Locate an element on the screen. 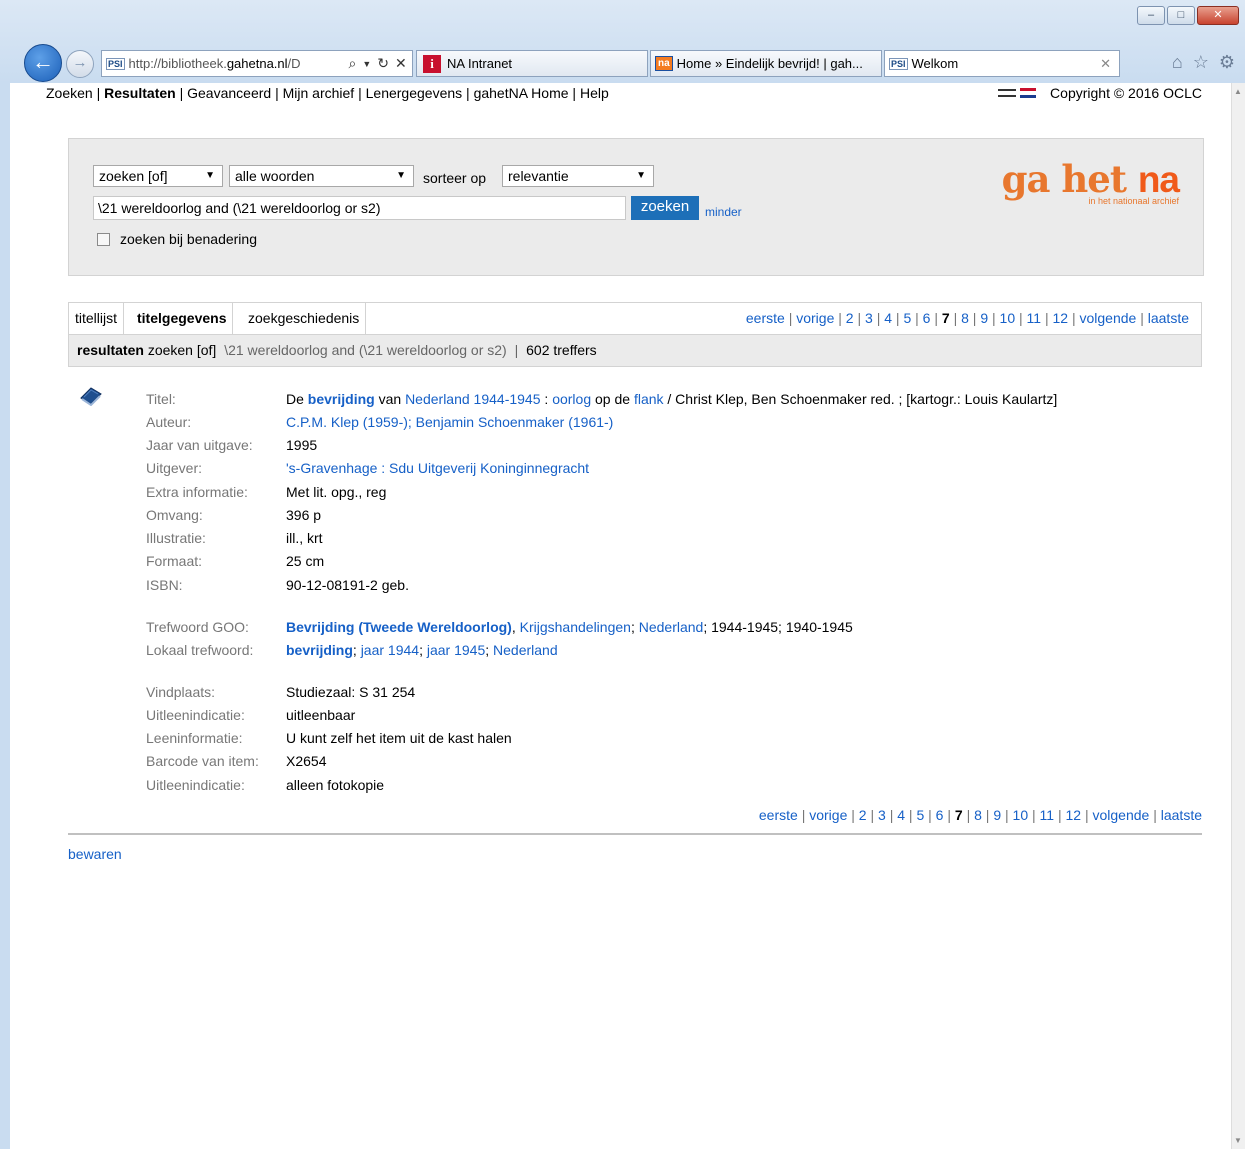 The height and width of the screenshot is (1149, 1245). home-icon: ⌂ is located at coordinates (1177, 62).